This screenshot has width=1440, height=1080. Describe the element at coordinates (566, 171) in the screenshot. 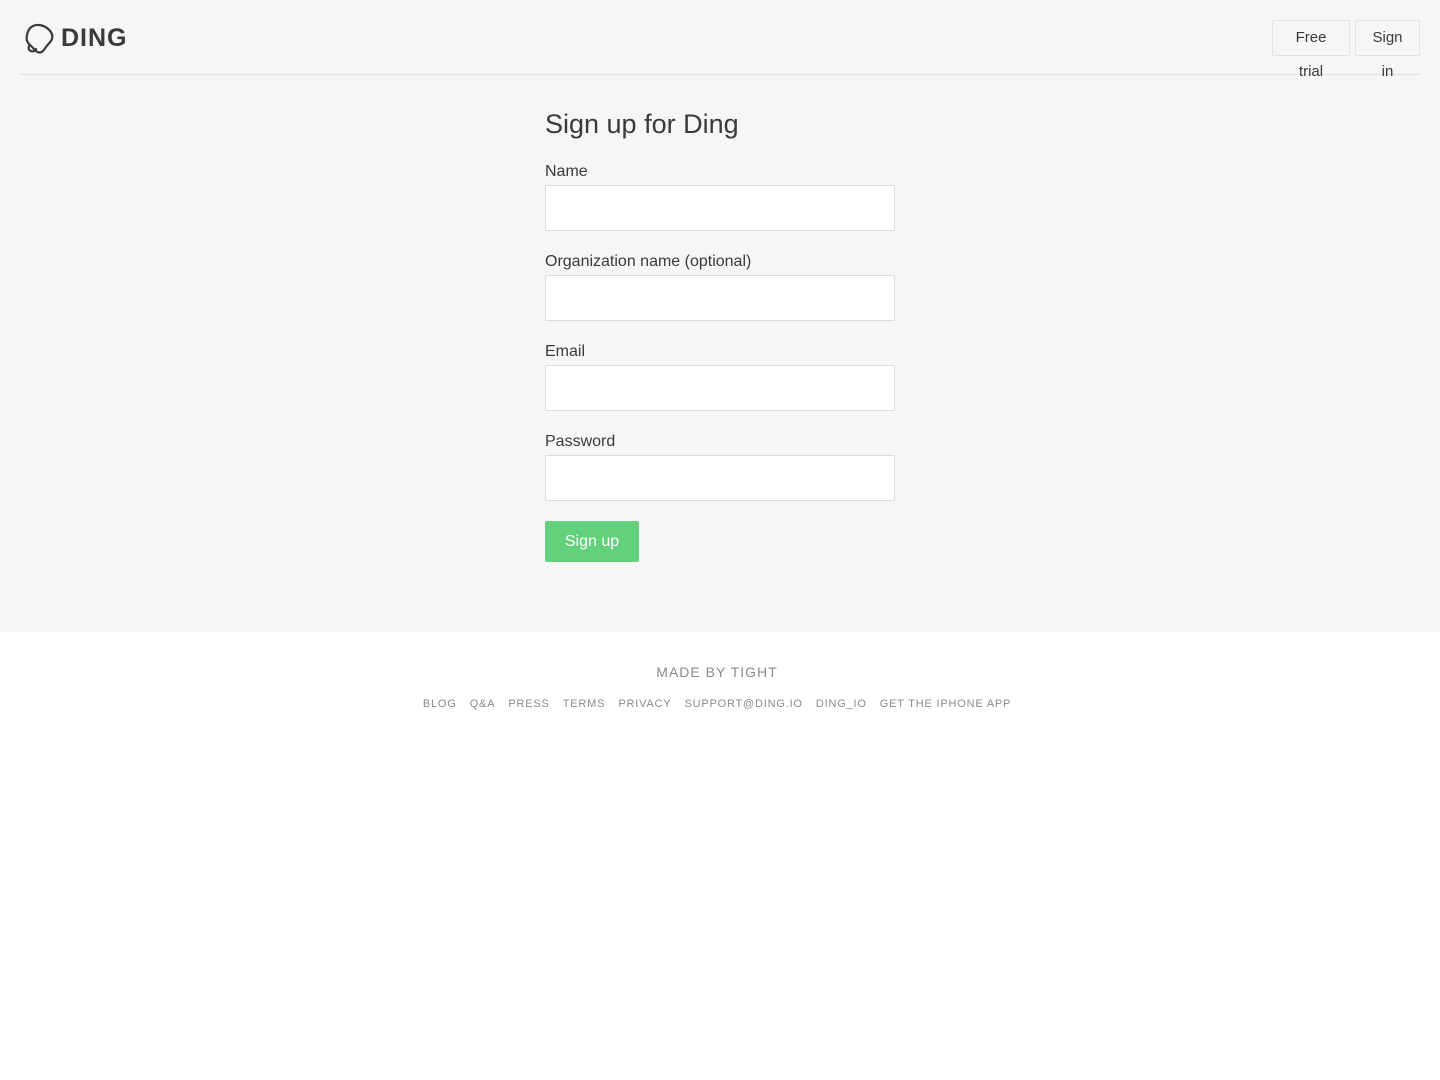

I see `name-label: Name` at that location.